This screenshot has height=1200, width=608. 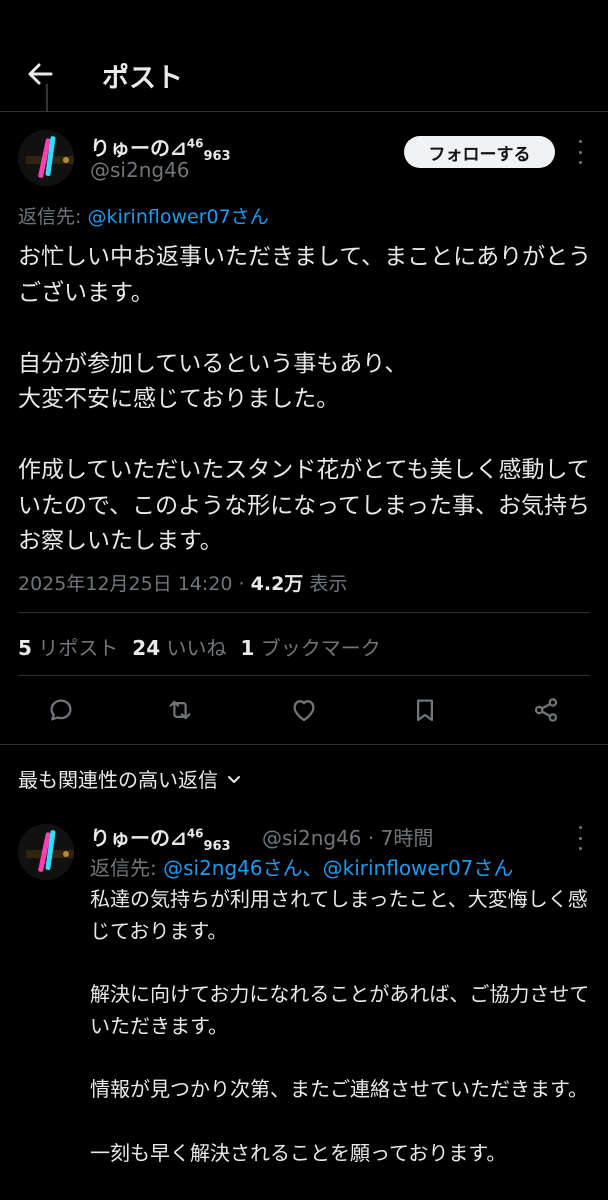 I want to click on share-icon, so click(x=546, y=710).